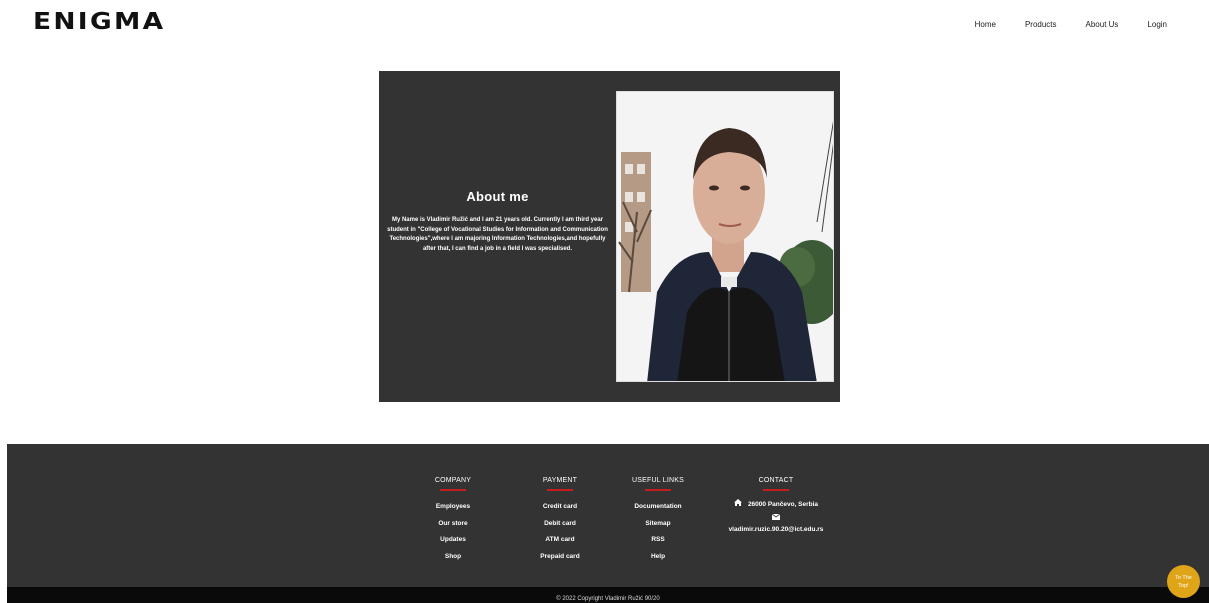  Describe the element at coordinates (560, 540) in the screenshot. I see `footer-link-atm-card: ATM card` at that location.